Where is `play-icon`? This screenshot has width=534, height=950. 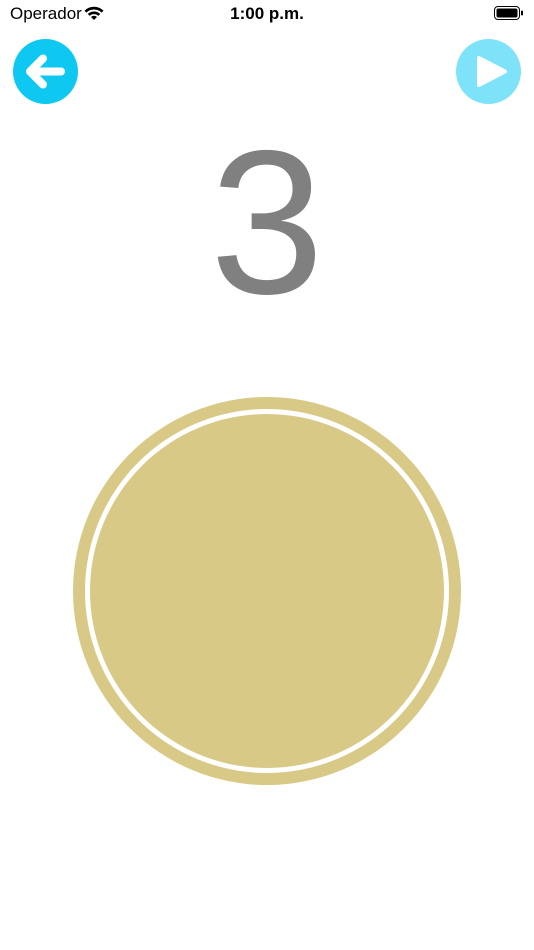
play-icon is located at coordinates (492, 71).